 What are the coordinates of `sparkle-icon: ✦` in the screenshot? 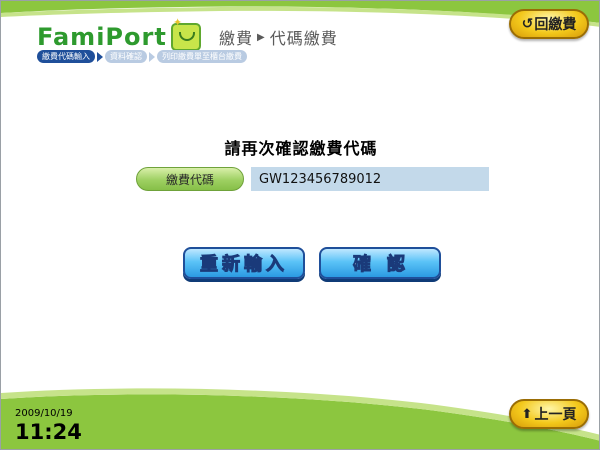 It's located at (178, 22).